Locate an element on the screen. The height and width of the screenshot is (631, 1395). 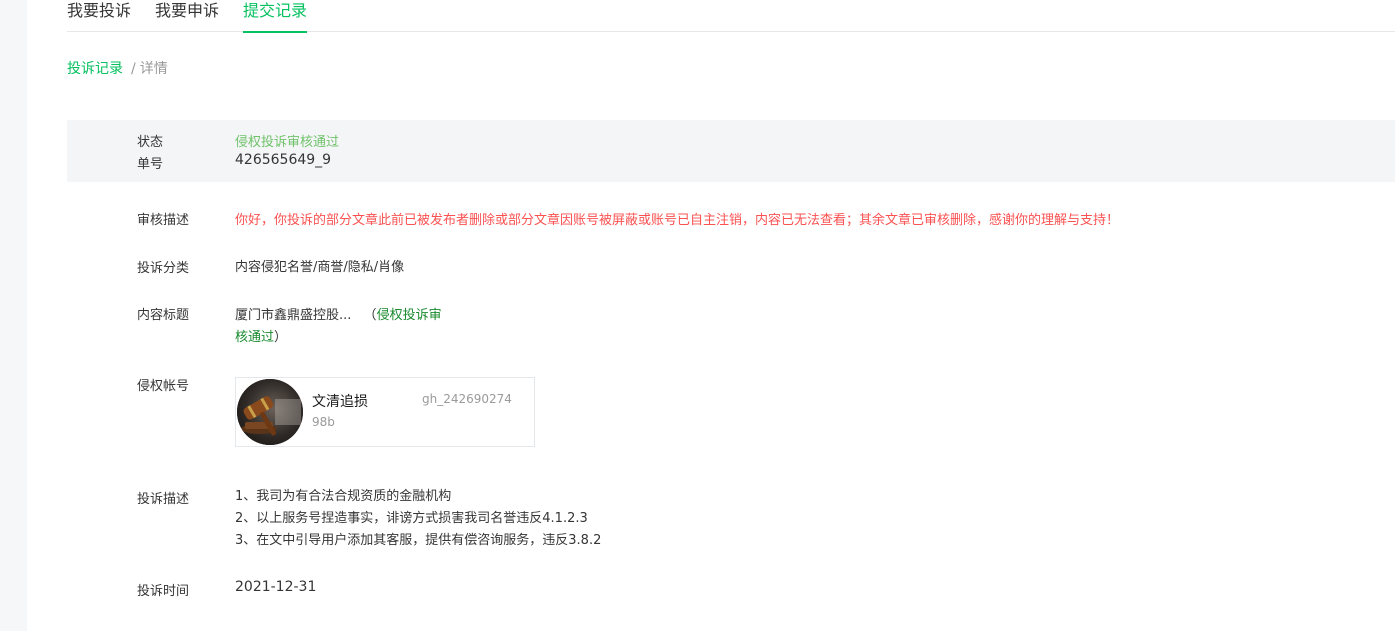
description-label: 投诉描述 is located at coordinates (163, 499).